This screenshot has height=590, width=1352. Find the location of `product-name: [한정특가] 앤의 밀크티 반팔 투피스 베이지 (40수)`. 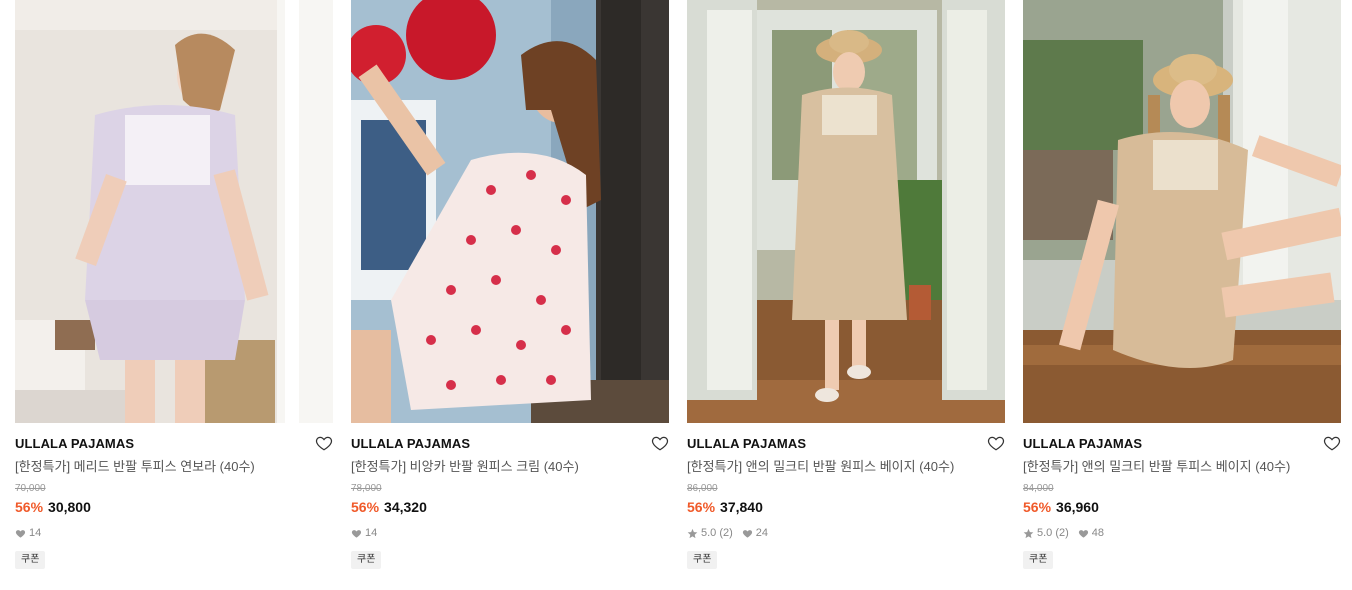

product-name: [한정특가] 앤의 밀크티 반팔 투피스 베이지 (40수) is located at coordinates (1182, 467).